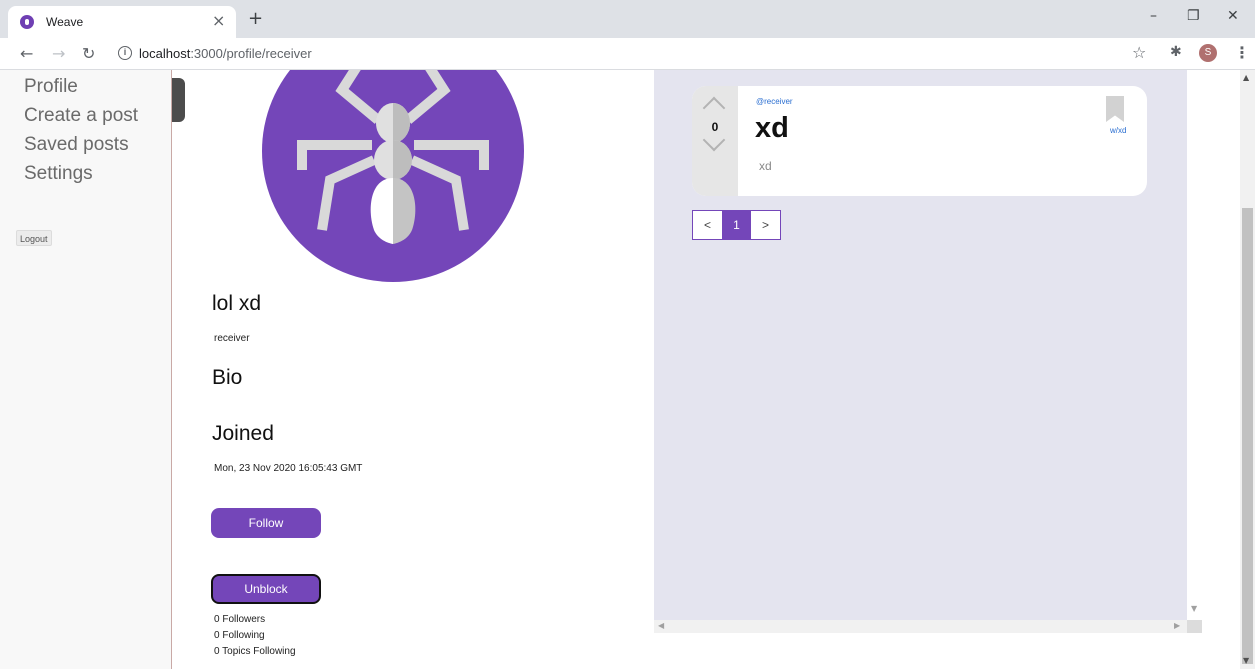  What do you see at coordinates (1139, 52) in the screenshot?
I see `bookmark-star-icon: ☆` at bounding box center [1139, 52].